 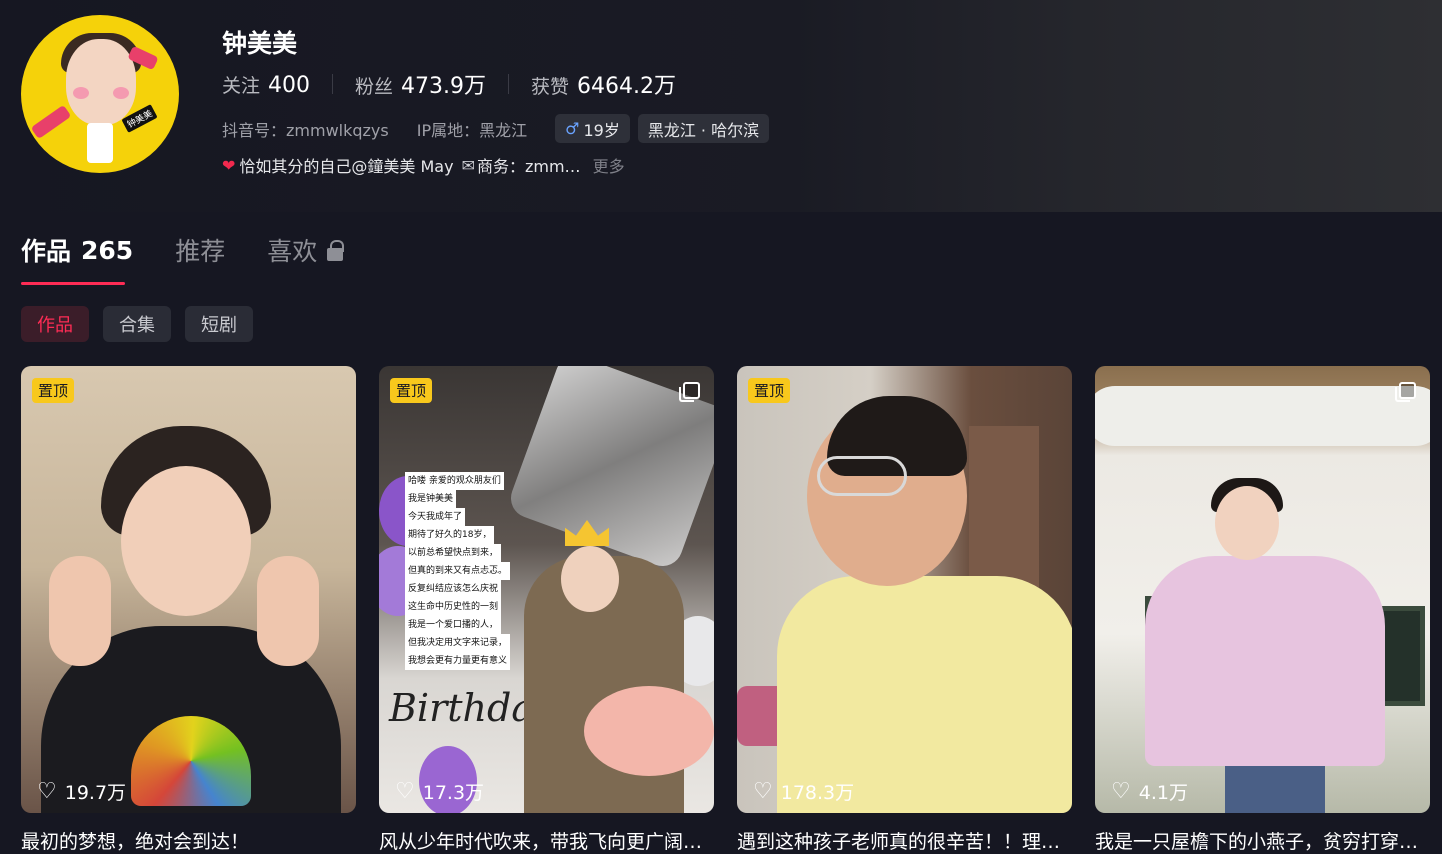 I want to click on avatar: 钟美美, so click(x=100, y=94).